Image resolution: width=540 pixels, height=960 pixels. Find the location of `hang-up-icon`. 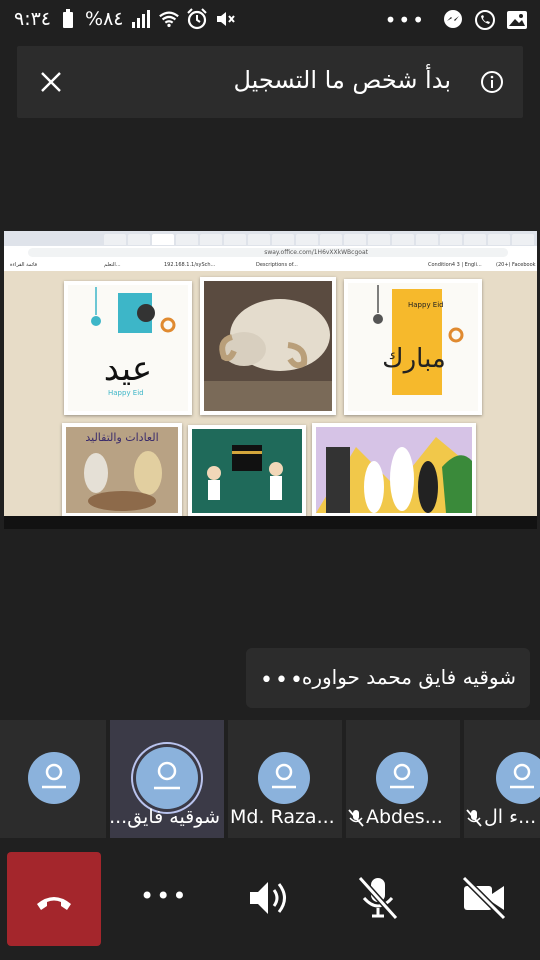

hang-up-icon is located at coordinates (54, 903).